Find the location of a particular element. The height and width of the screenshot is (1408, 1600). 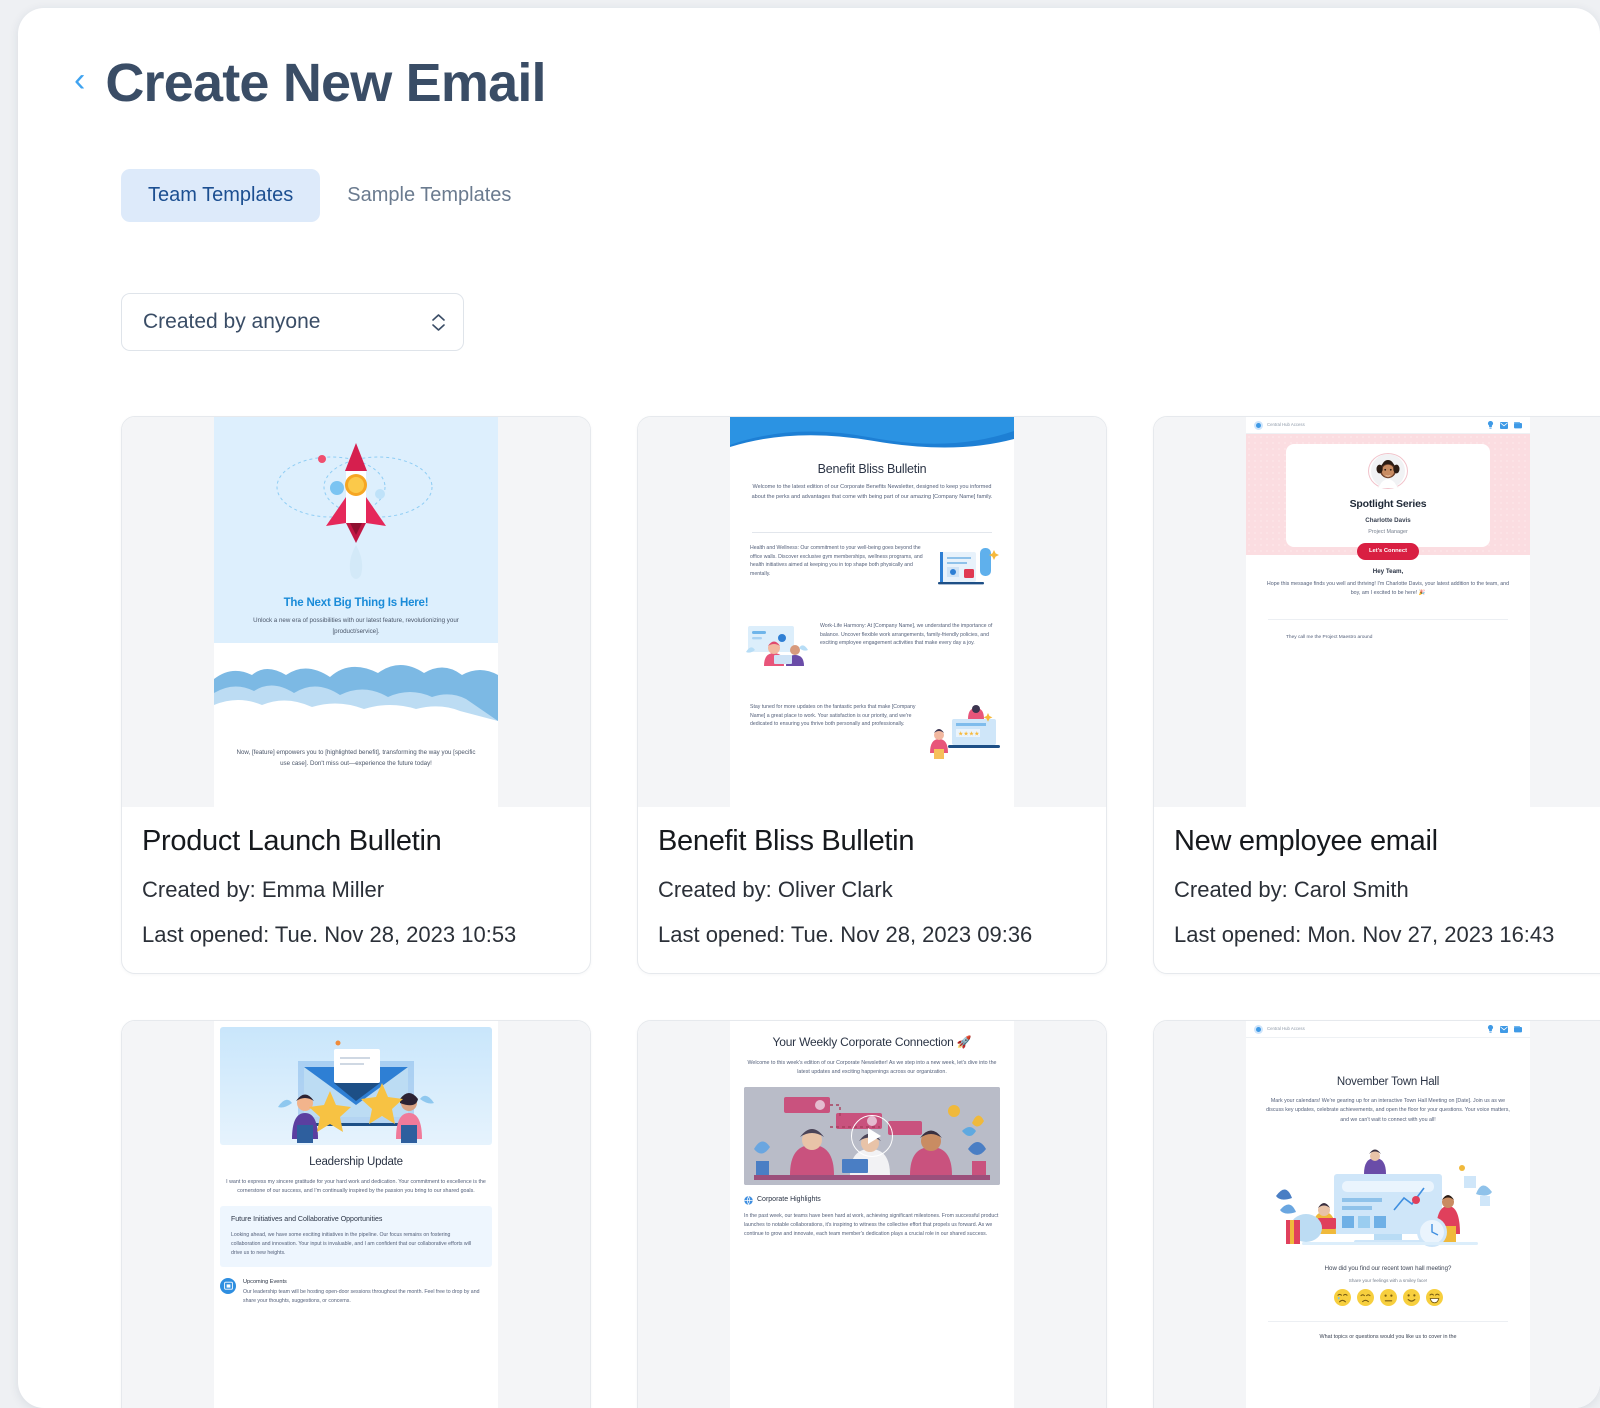

card-title: New employee email is located at coordinates (1306, 841).